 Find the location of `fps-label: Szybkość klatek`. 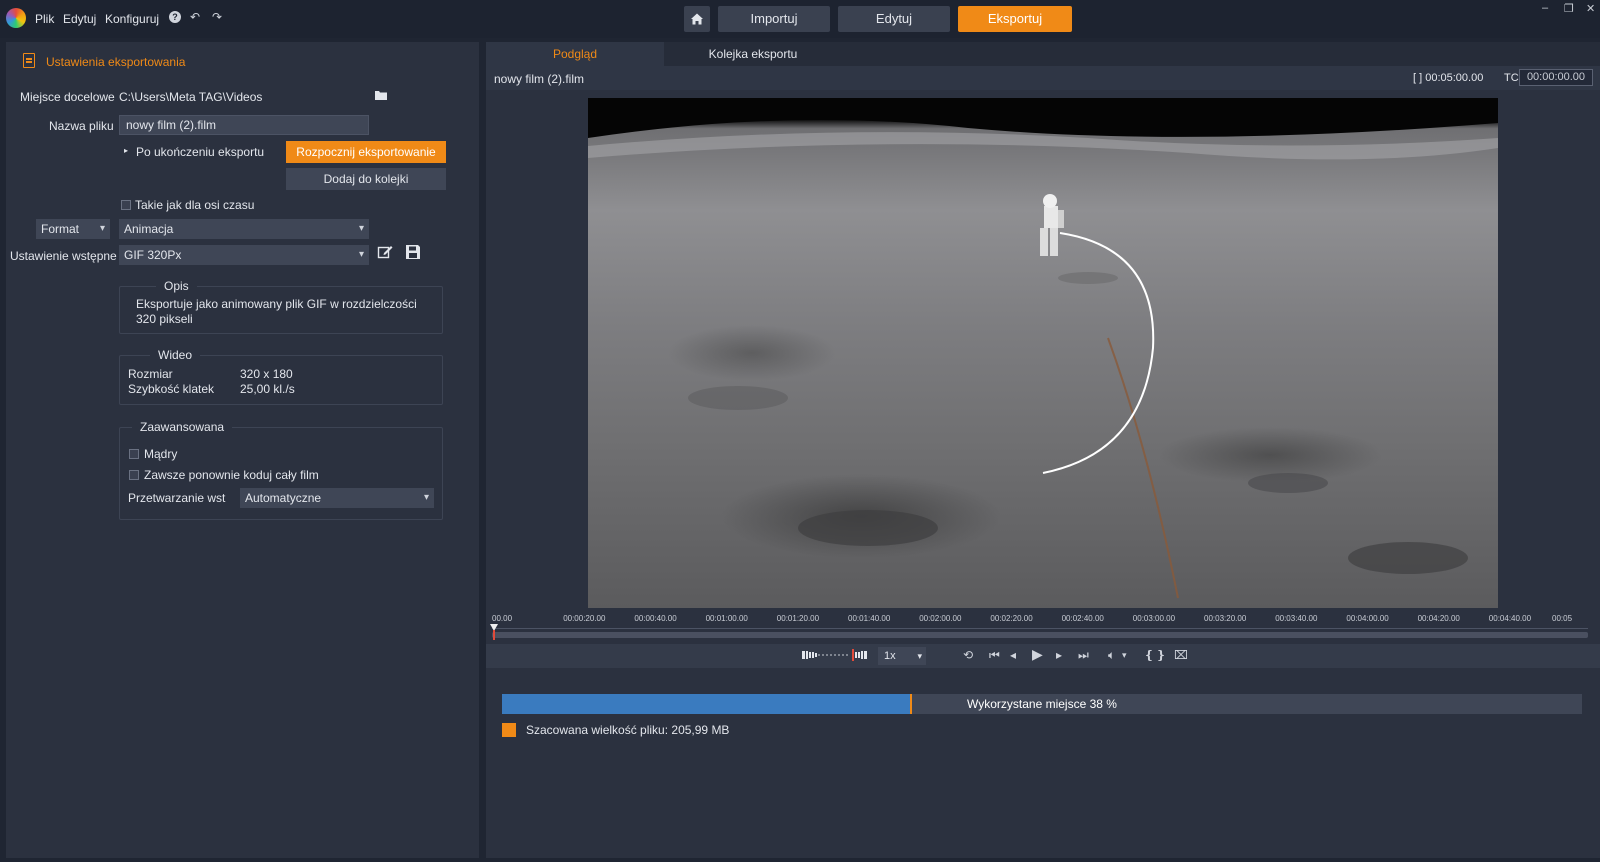

fps-label: Szybkość klatek is located at coordinates (171, 389).